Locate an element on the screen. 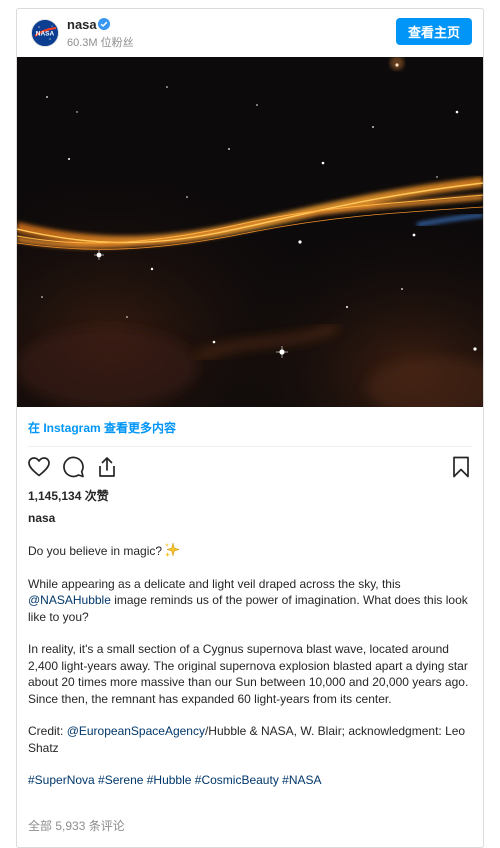 This screenshot has width=500, height=848. post-header: NASA nasa 60.3M 位粉丝 查看主页 is located at coordinates (250, 33).